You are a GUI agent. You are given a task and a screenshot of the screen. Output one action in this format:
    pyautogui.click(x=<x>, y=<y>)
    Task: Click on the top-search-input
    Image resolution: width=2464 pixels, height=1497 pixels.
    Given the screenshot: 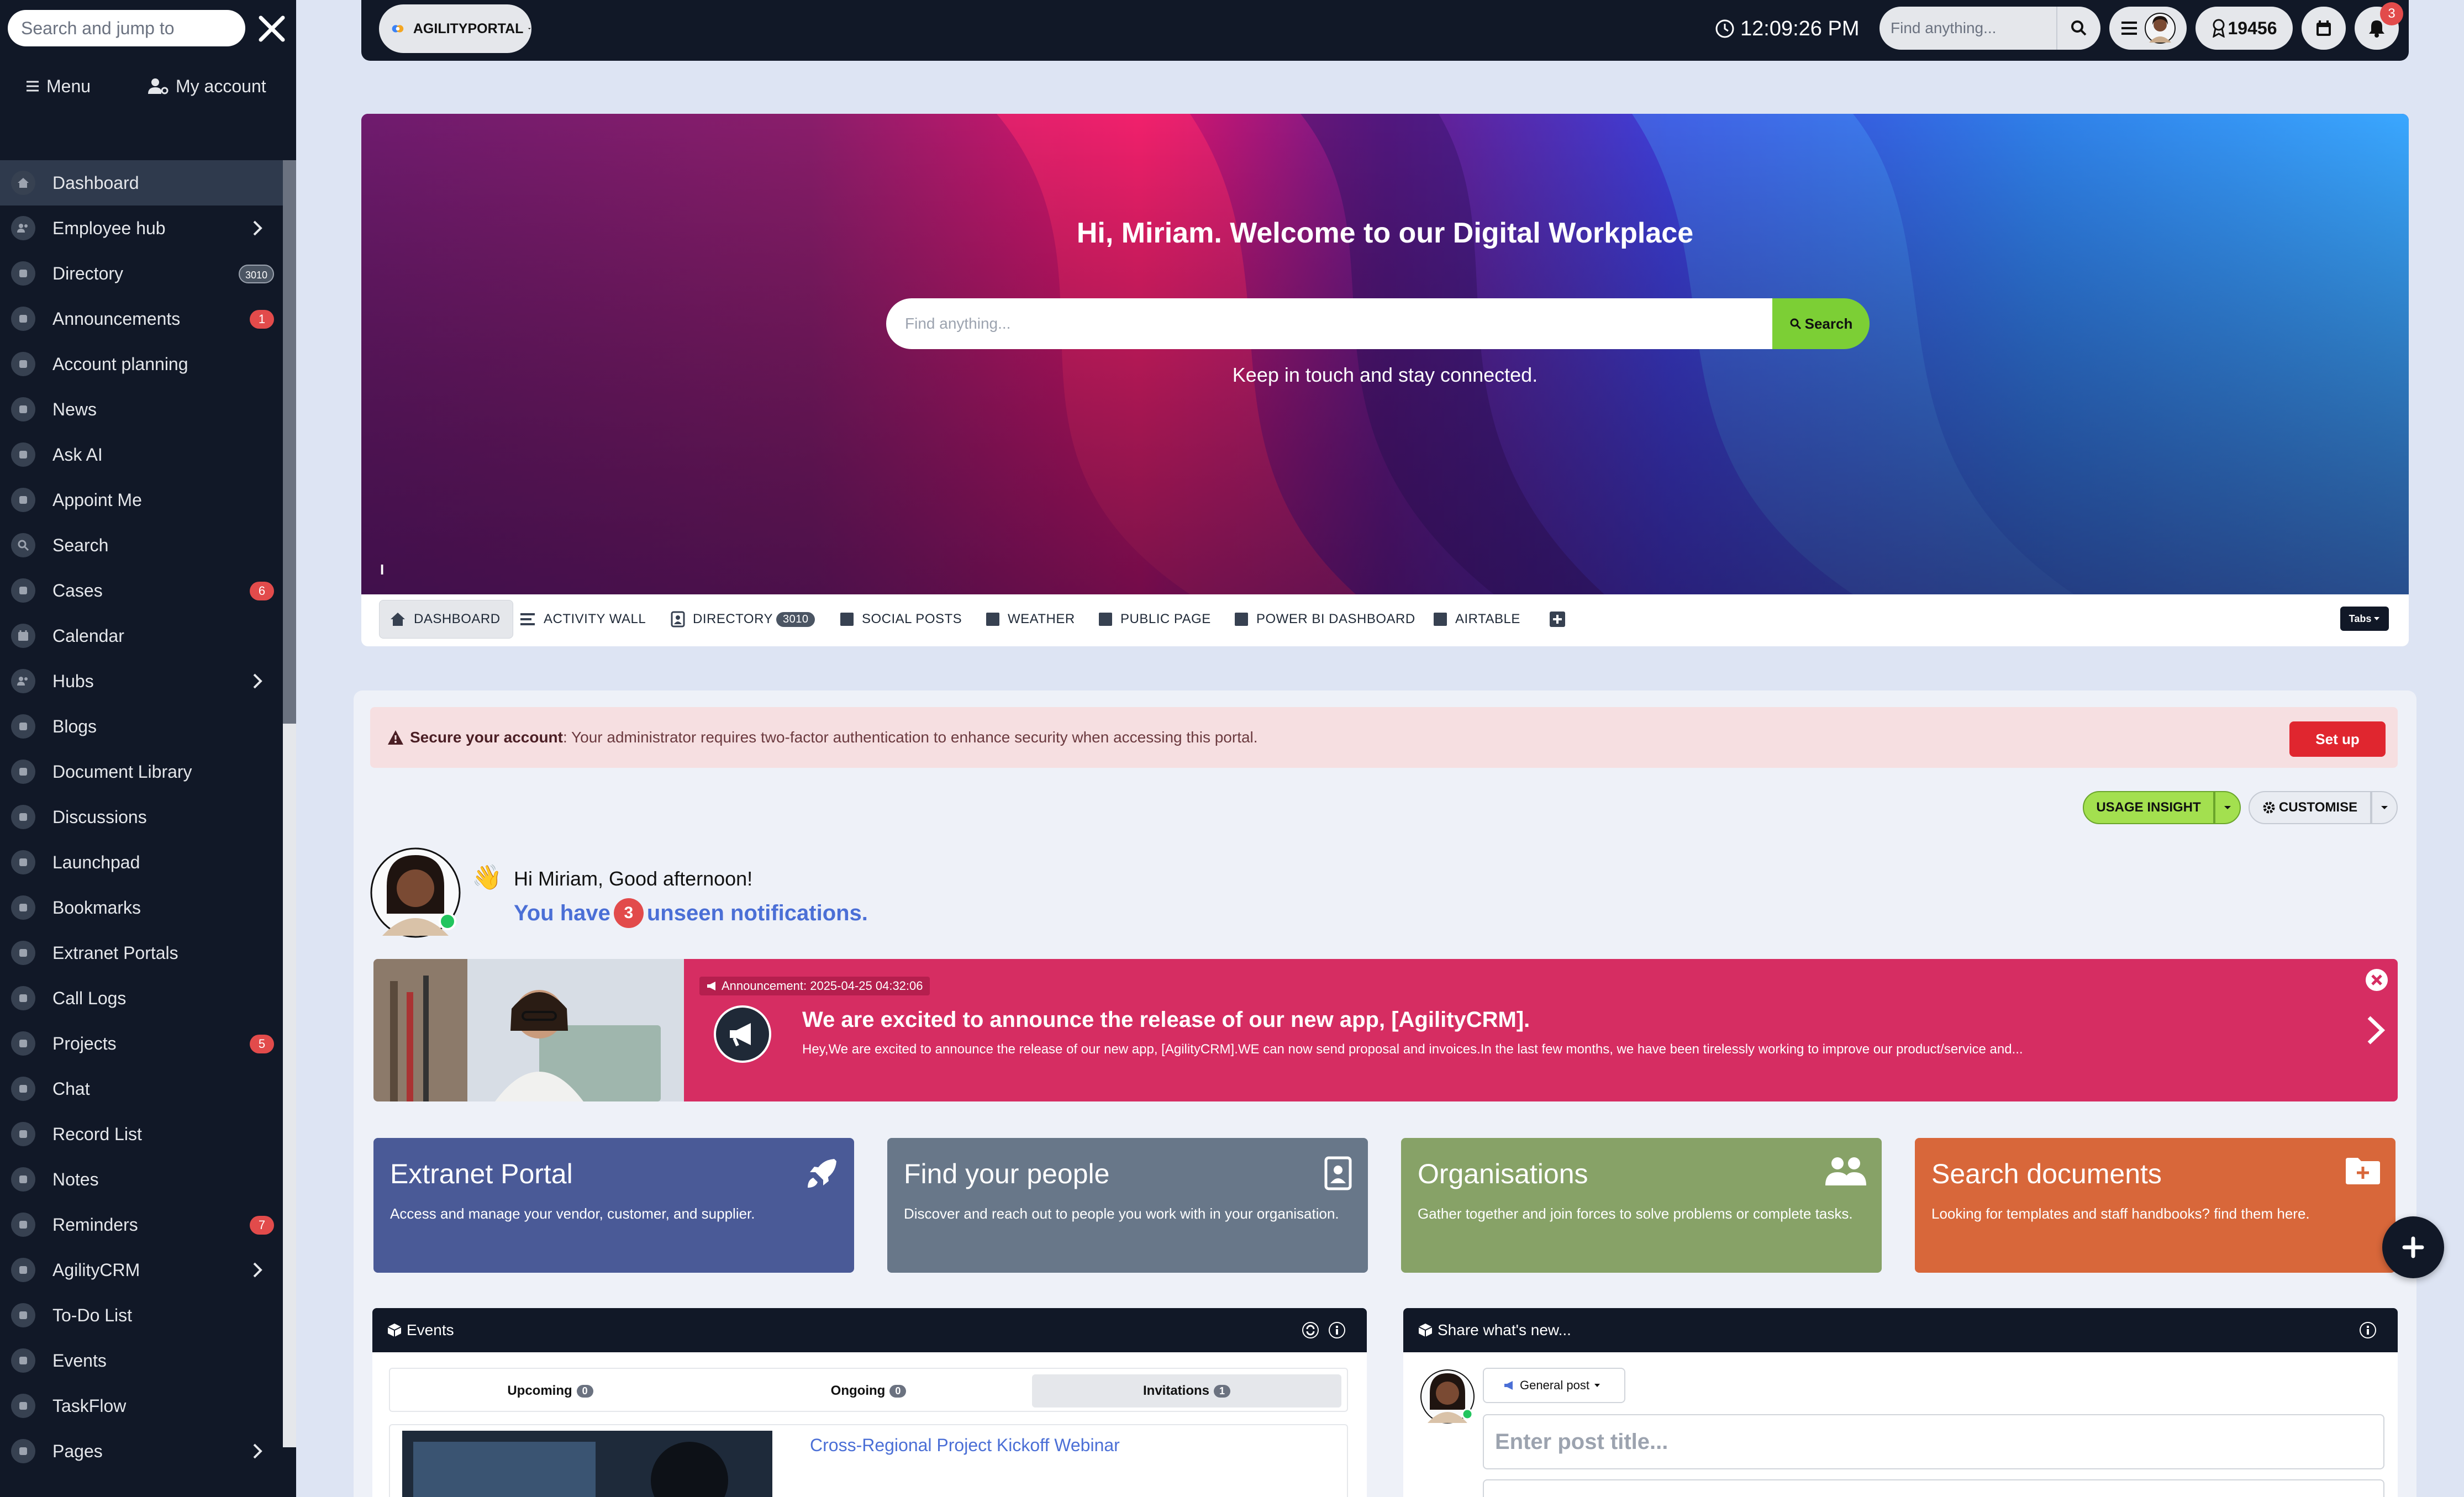 What is the action you would take?
    pyautogui.click(x=1967, y=28)
    